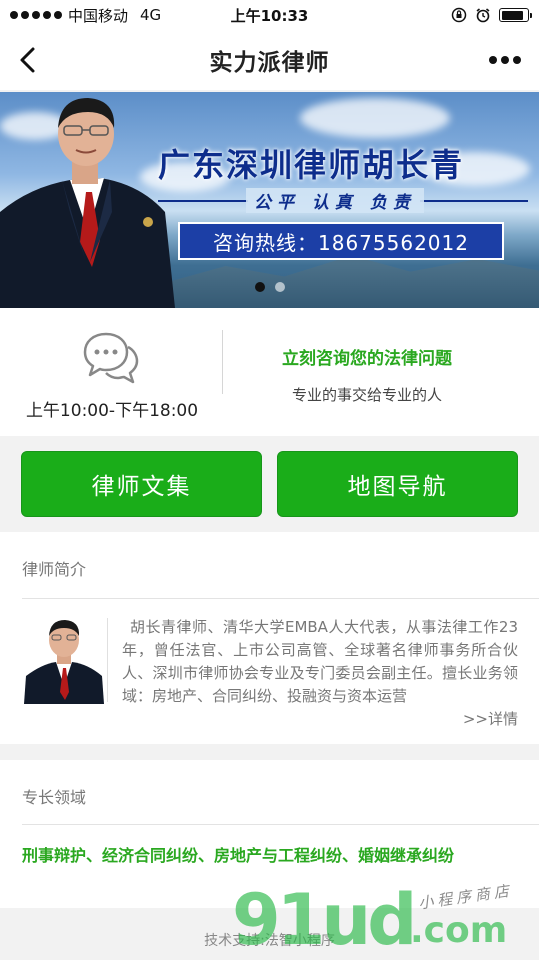 This screenshot has width=539, height=960. I want to click on lawyer-banner-portrait, so click(87, 203).